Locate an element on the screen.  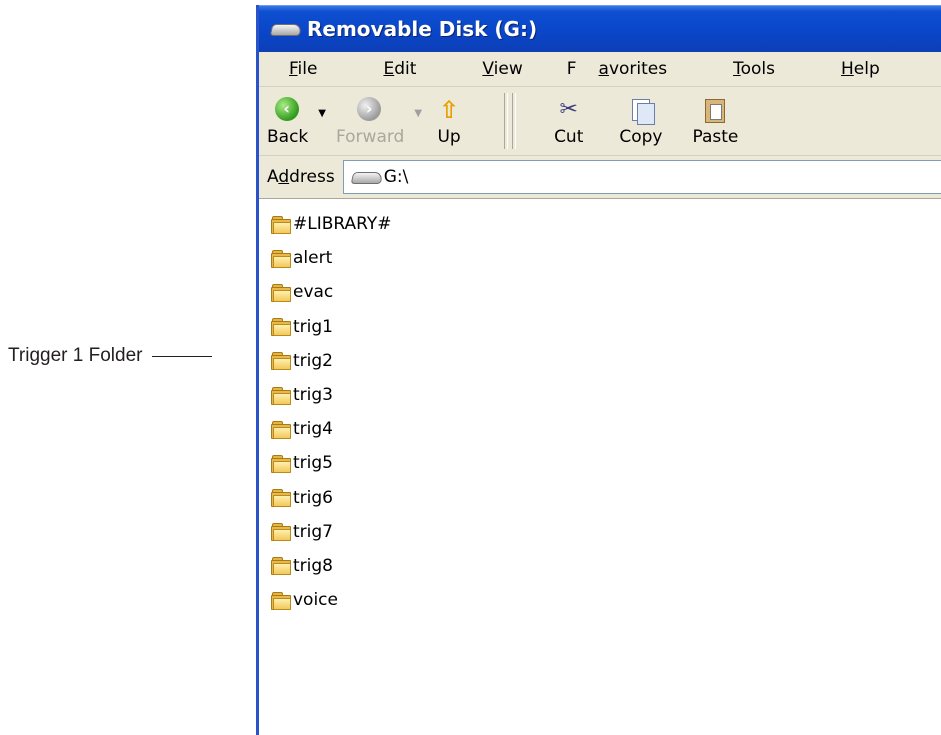
folder-name: trig5 is located at coordinates (313, 463).